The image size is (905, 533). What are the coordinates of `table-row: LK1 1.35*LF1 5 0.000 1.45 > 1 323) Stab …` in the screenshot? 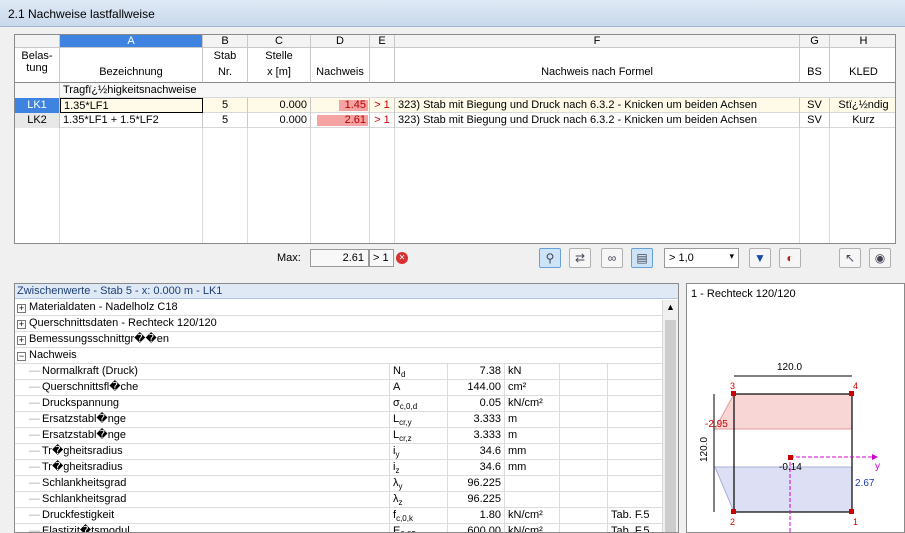 It's located at (455, 105).